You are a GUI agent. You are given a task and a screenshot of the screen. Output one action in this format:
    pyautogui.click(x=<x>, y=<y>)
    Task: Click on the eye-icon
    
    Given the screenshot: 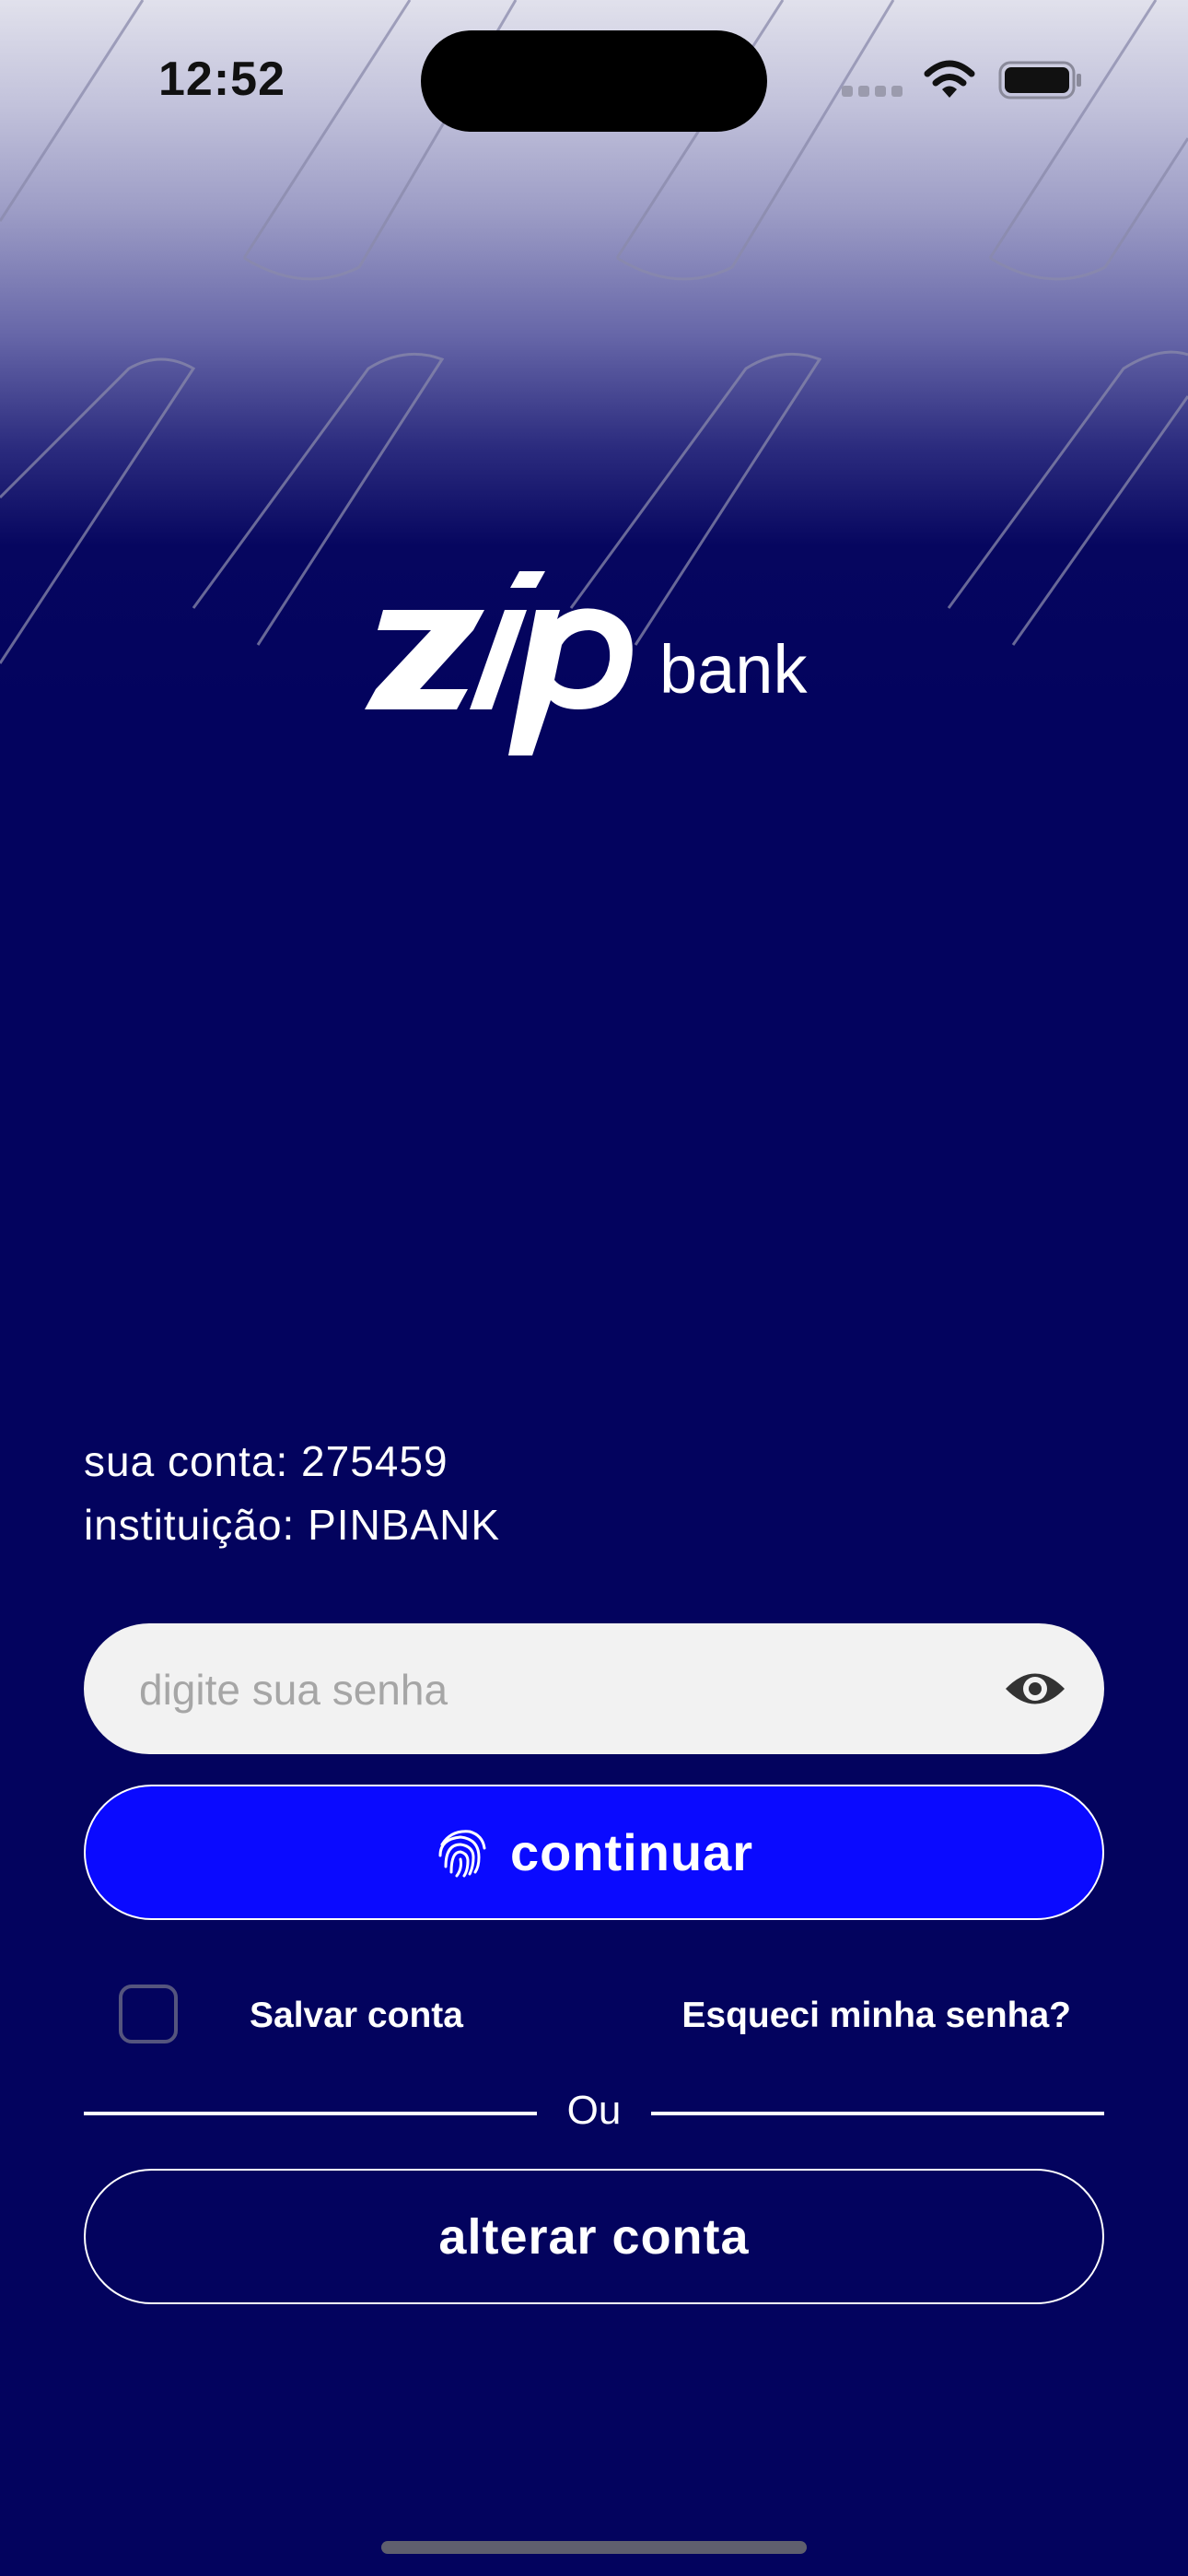 What is the action you would take?
    pyautogui.click(x=1035, y=1689)
    